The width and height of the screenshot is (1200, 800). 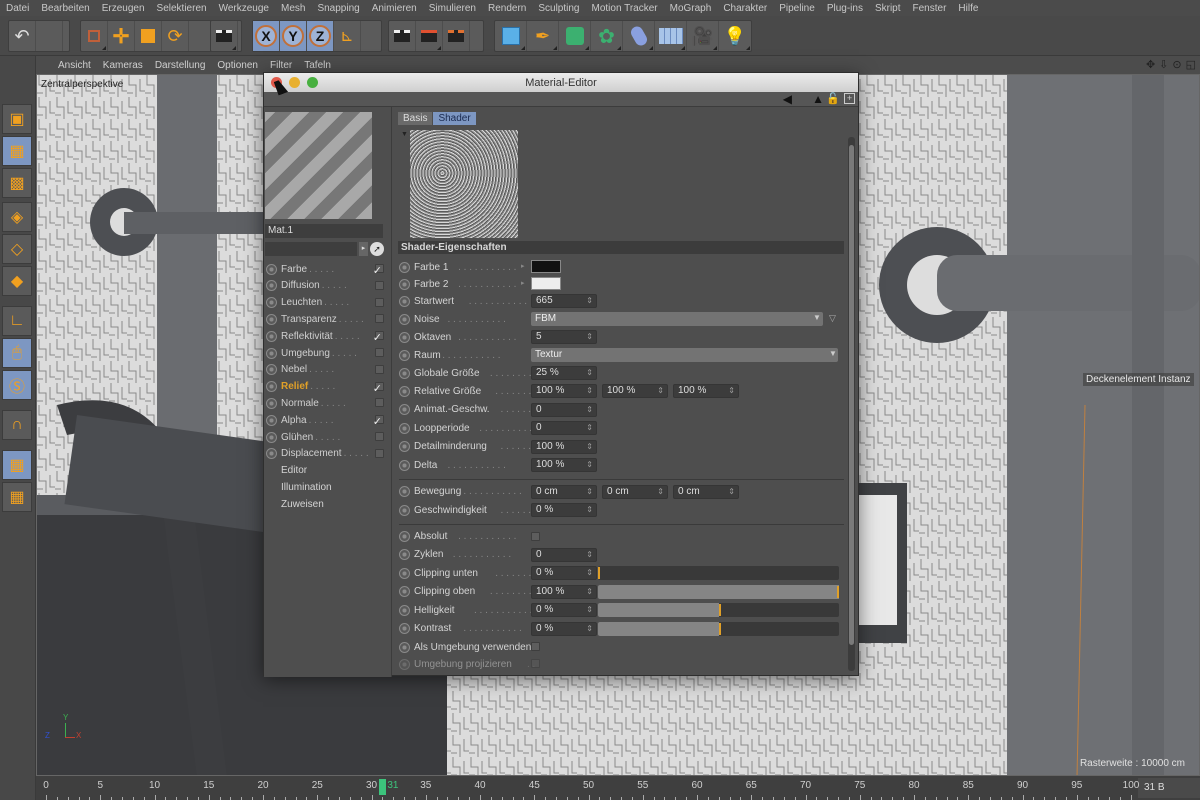 I want to click on menu-rendern: Rendern, so click(x=507, y=8).